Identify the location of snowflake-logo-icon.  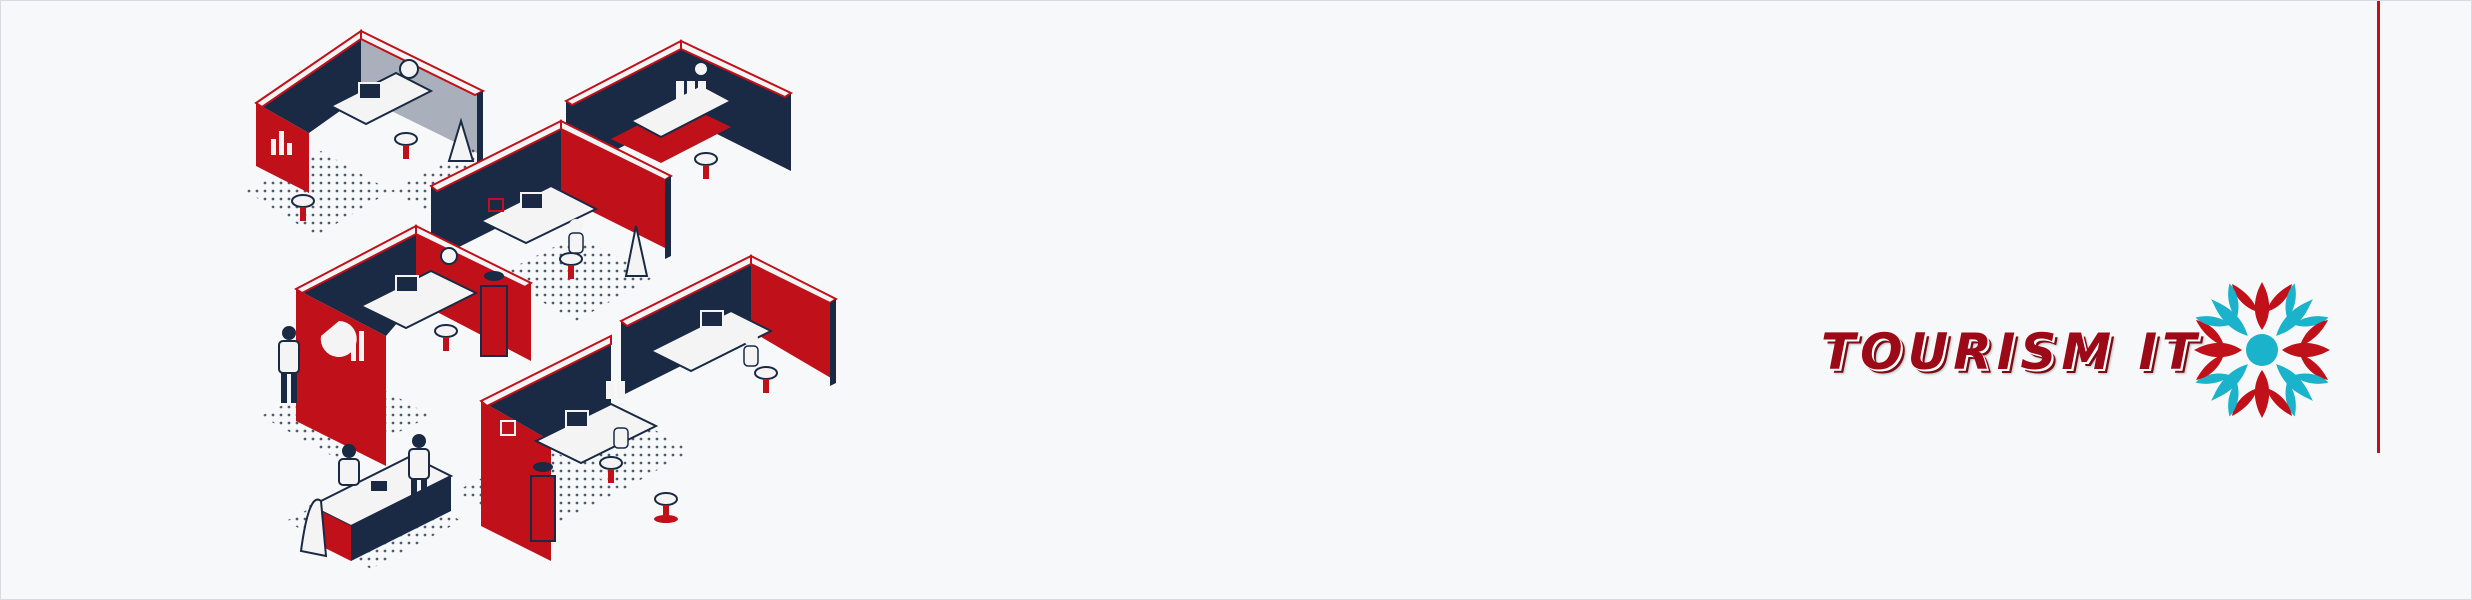
(2262, 350).